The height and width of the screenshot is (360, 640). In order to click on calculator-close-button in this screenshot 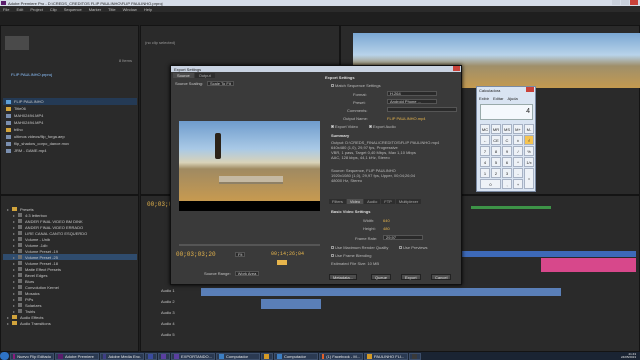, I will do `click(530, 89)`.